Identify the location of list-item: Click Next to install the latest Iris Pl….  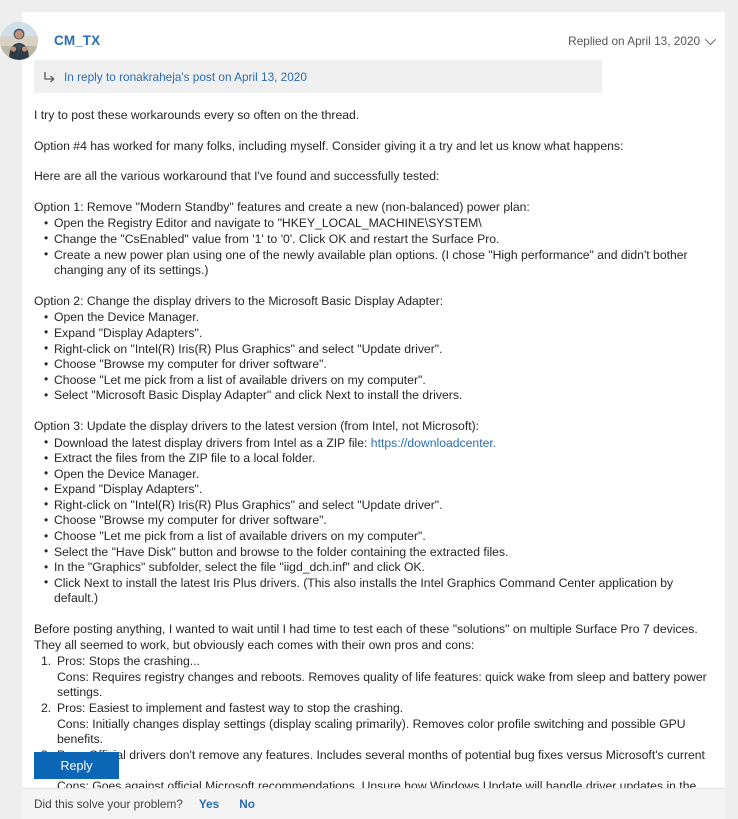
(381, 591).